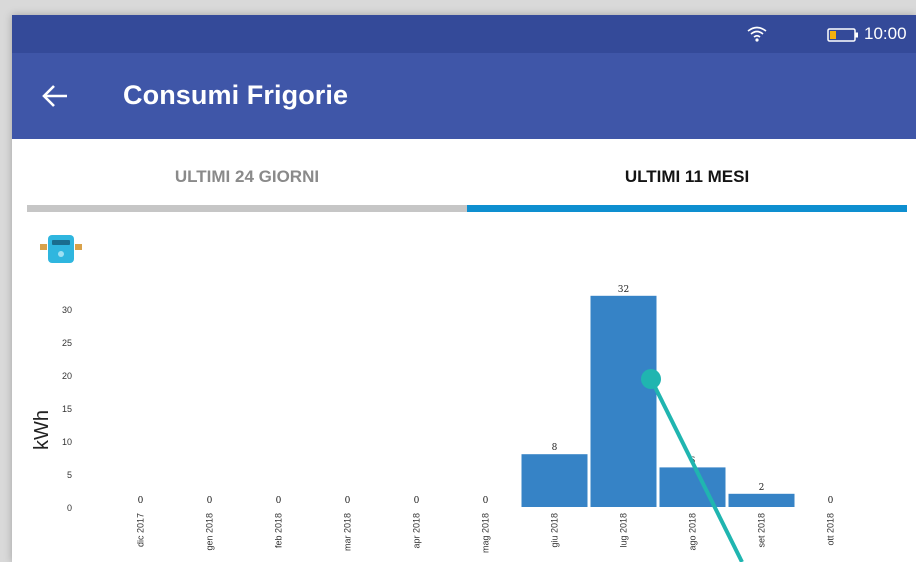  What do you see at coordinates (624, 530) in the screenshot?
I see `x-tick-label: lug 2018` at bounding box center [624, 530].